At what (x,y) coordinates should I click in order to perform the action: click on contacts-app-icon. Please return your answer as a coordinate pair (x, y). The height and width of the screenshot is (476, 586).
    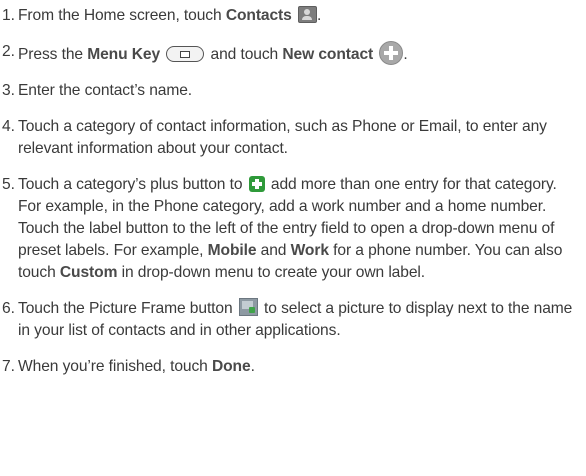
    Looking at the image, I should click on (307, 14).